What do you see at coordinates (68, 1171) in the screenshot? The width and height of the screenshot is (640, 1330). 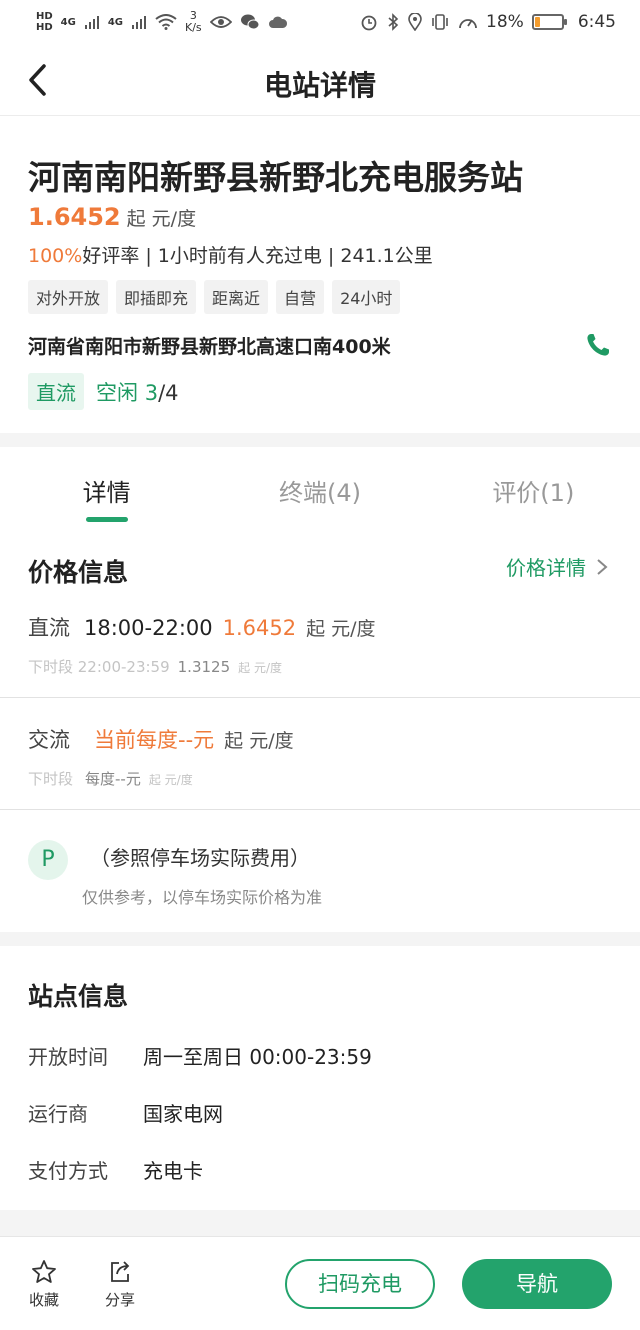 I see `info-label: 支付方式` at bounding box center [68, 1171].